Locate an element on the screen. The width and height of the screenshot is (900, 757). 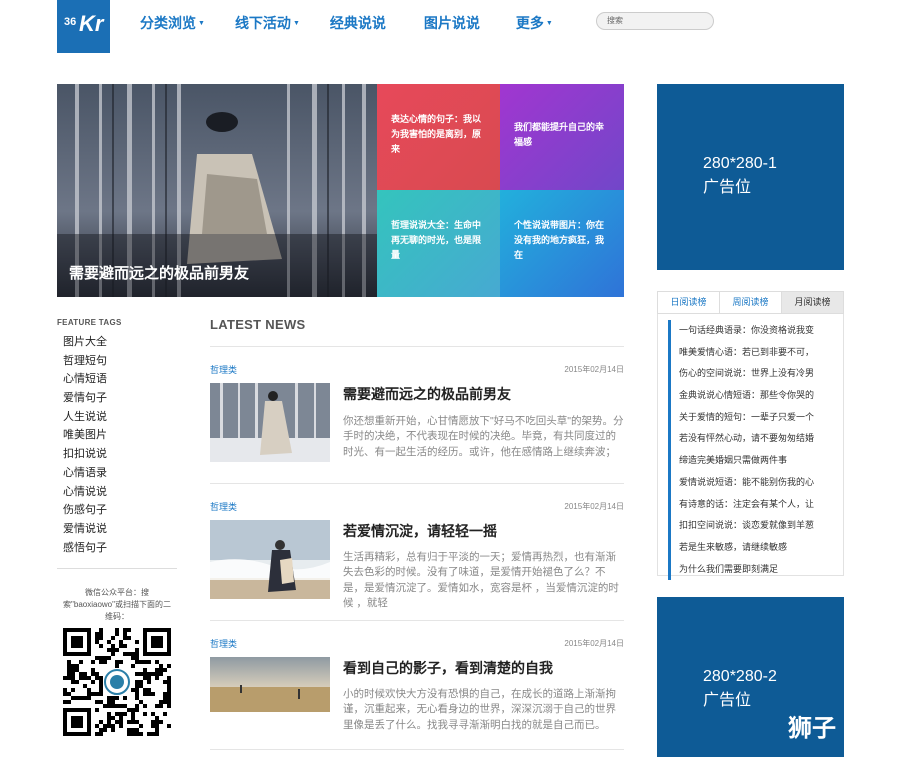
feature-tile-3: 哲理说说大全：生命中再无聊的时光，也是限量 is located at coordinates (439, 243).